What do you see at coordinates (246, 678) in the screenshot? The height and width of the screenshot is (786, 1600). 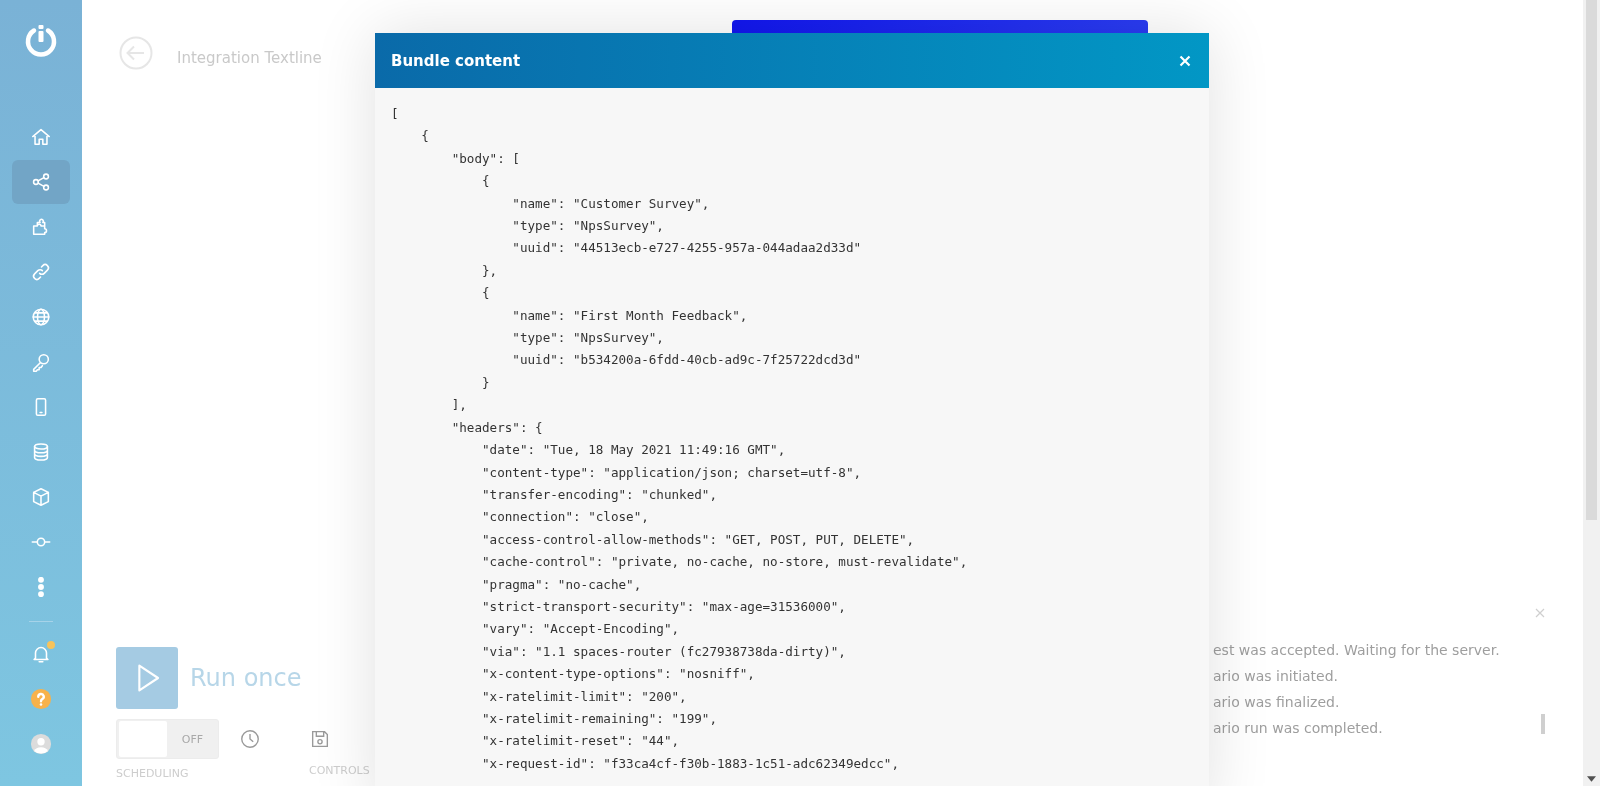 I see `run-once-label: Run once` at bounding box center [246, 678].